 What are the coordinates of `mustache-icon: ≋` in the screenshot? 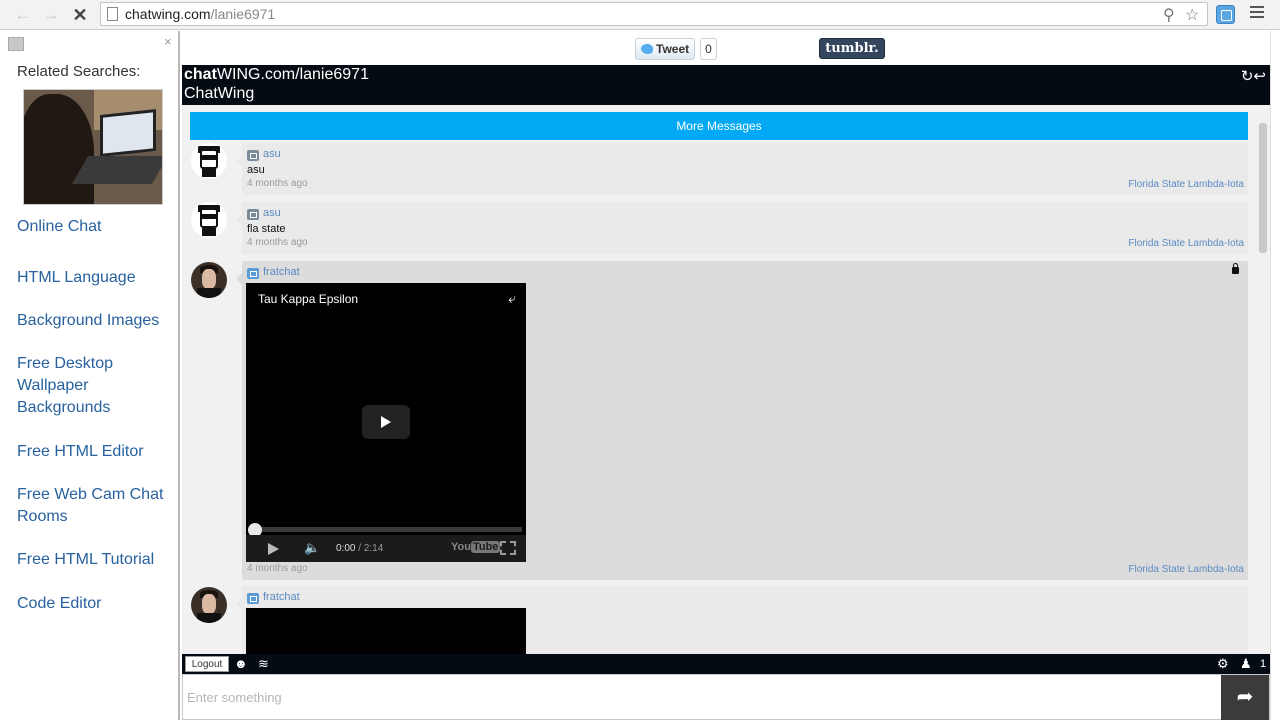 It's located at (263, 664).